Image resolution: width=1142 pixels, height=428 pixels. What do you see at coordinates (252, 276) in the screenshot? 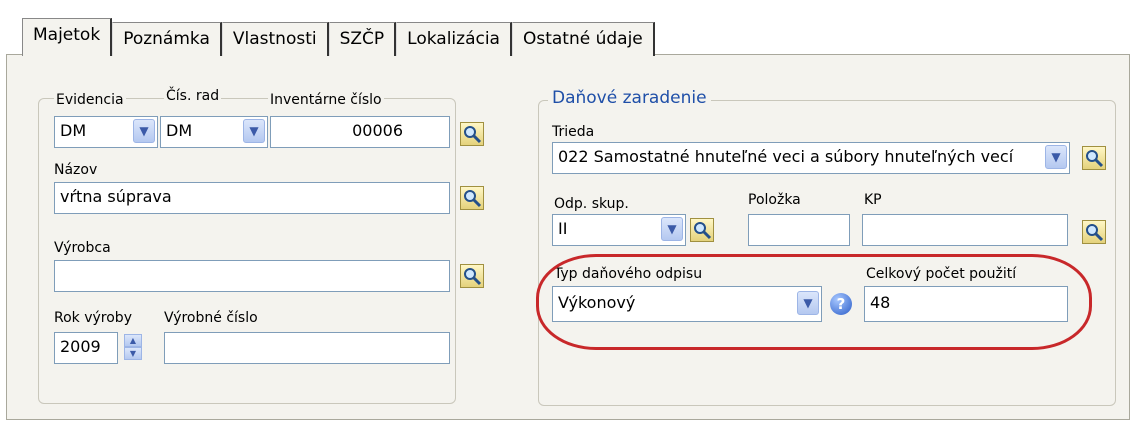
I see `vyrobca-input` at bounding box center [252, 276].